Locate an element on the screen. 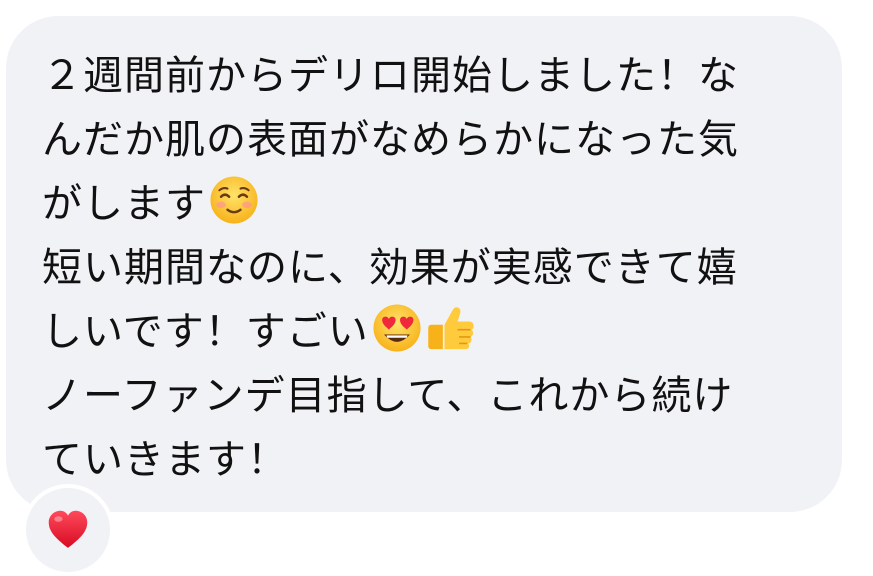 Image resolution: width=873 pixels, height=576 pixels. smiling-face-emoji is located at coordinates (234, 200).